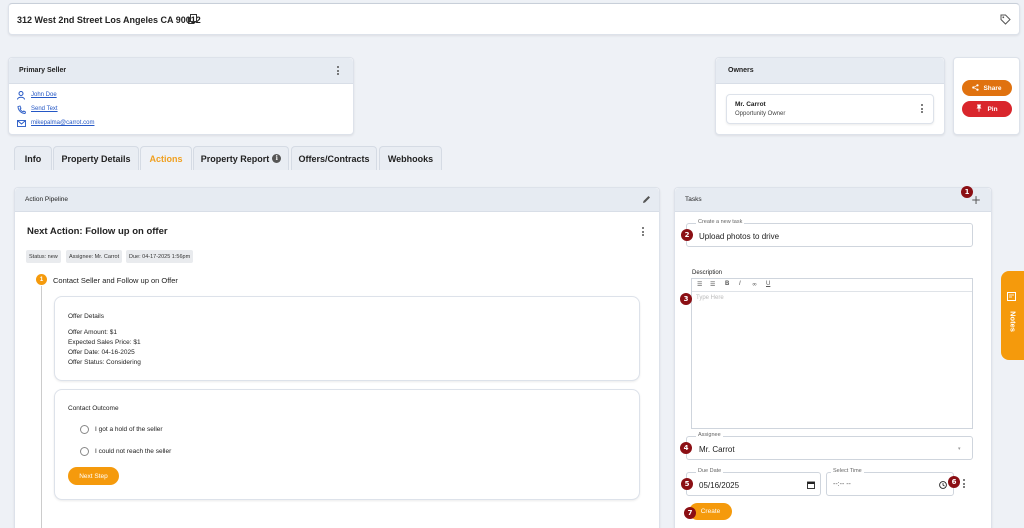  What do you see at coordinates (41, 407) in the screenshot?
I see `timeline-line` at bounding box center [41, 407].